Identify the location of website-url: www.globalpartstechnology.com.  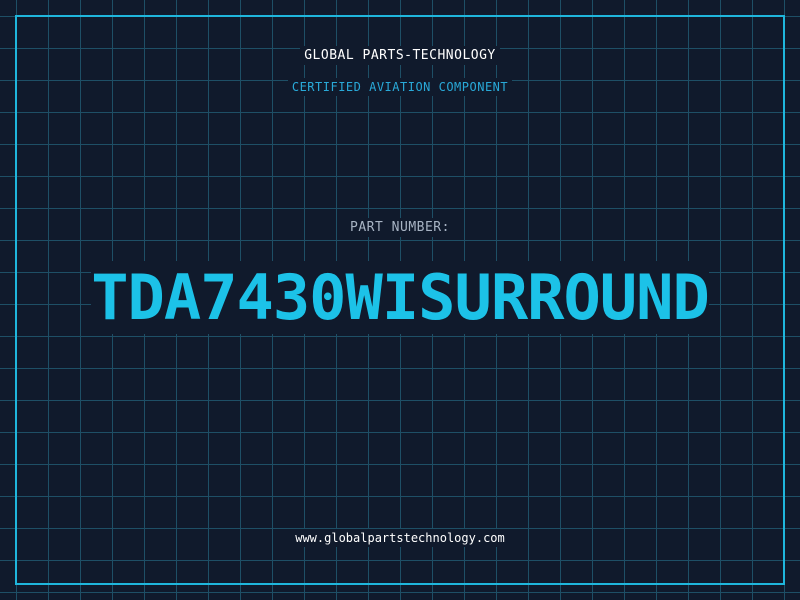
(400, 538).